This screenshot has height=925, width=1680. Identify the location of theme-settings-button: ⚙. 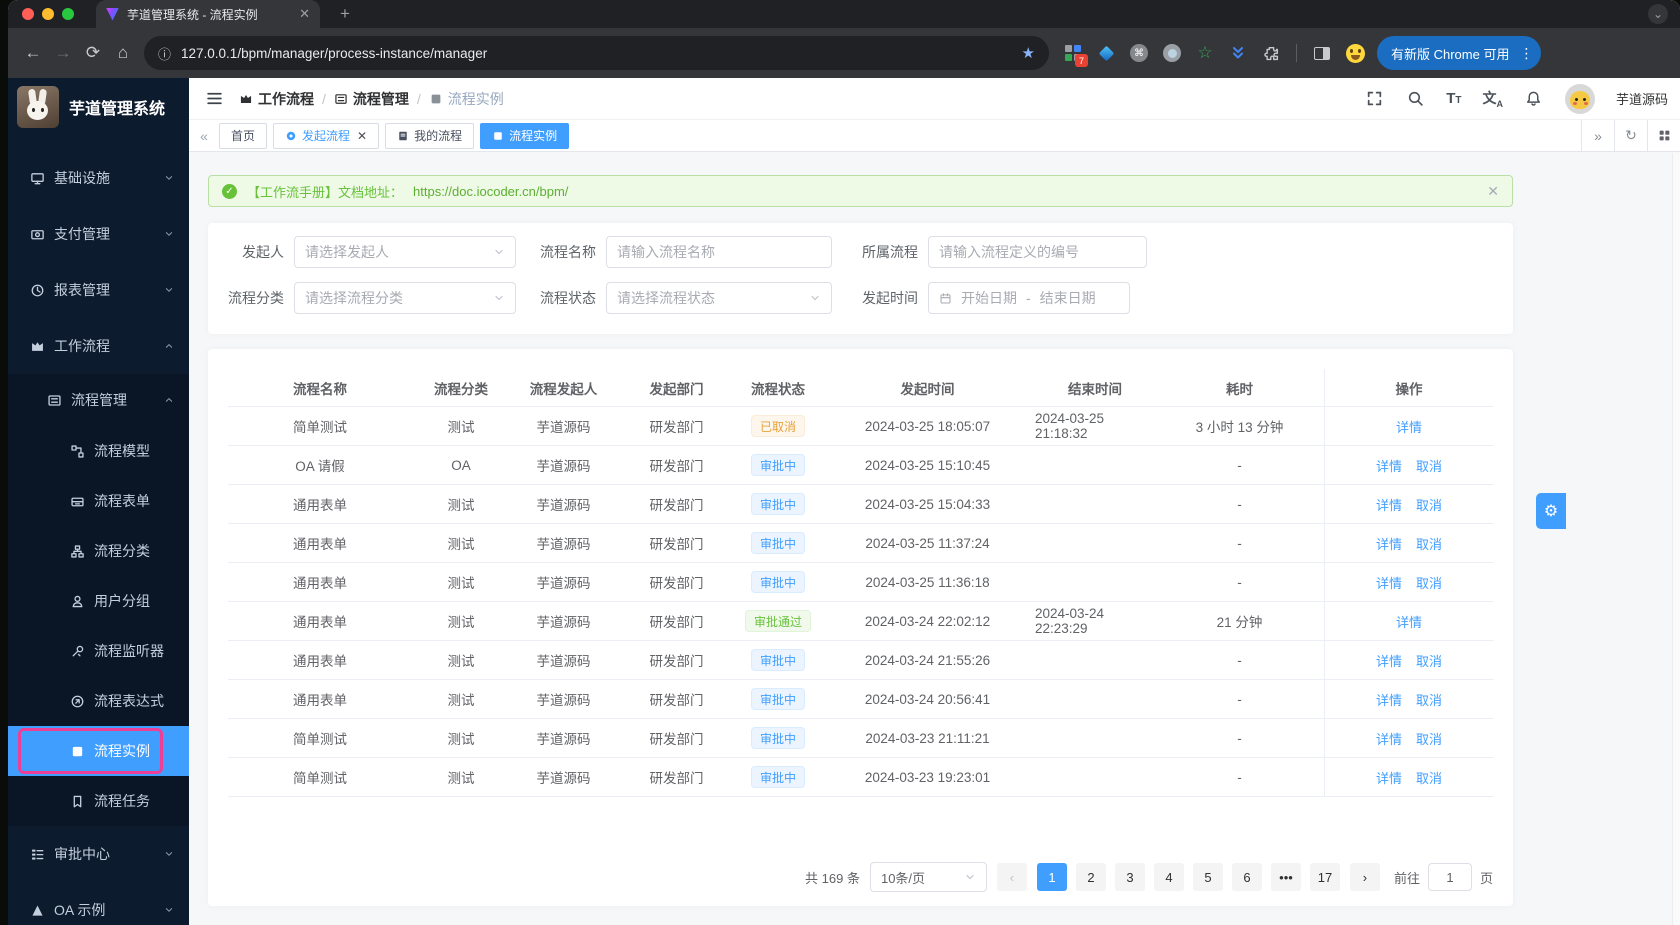
(1551, 511).